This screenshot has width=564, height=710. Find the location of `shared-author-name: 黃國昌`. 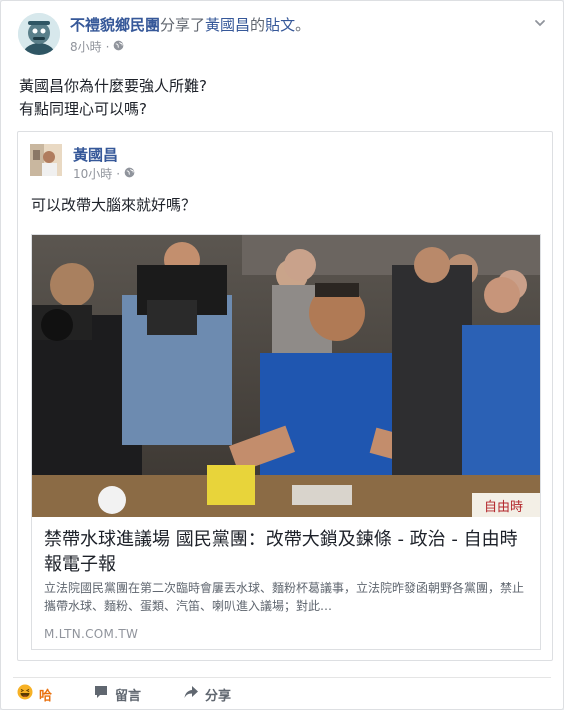

shared-author-name: 黃國昌 is located at coordinates (95, 154).